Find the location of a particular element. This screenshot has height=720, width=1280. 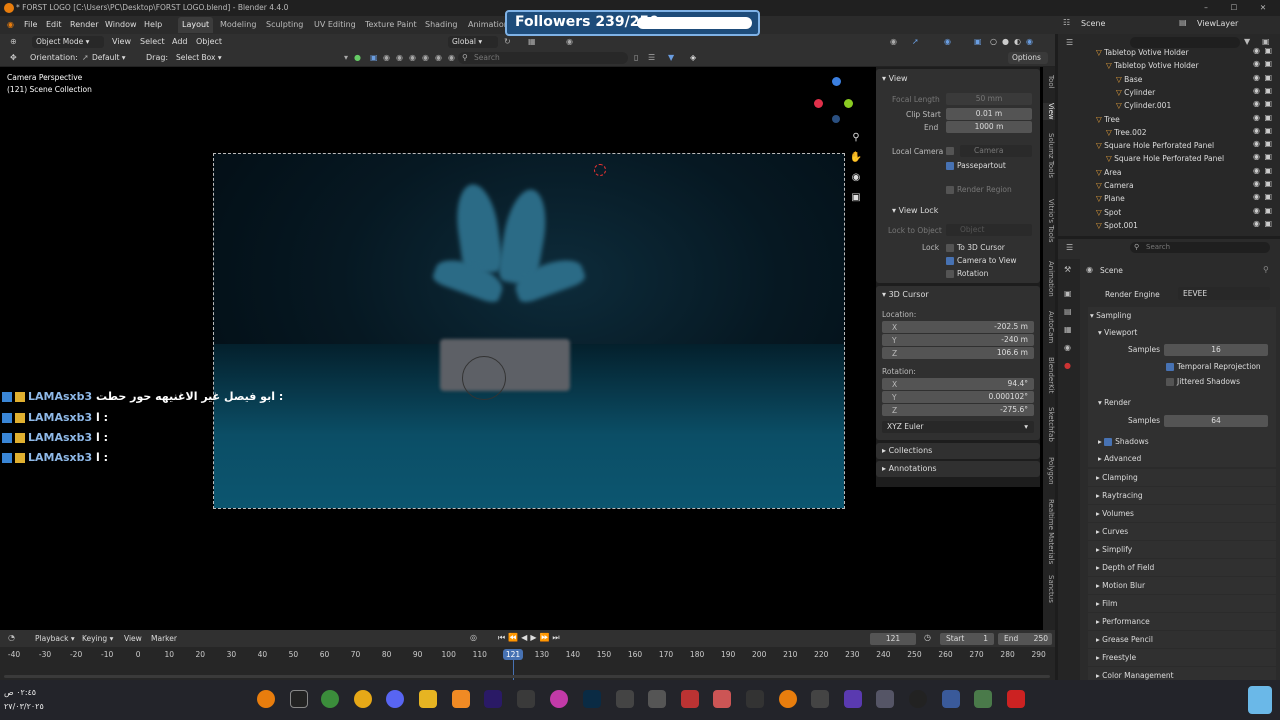

tab-animation: Animation is located at coordinates (488, 25).